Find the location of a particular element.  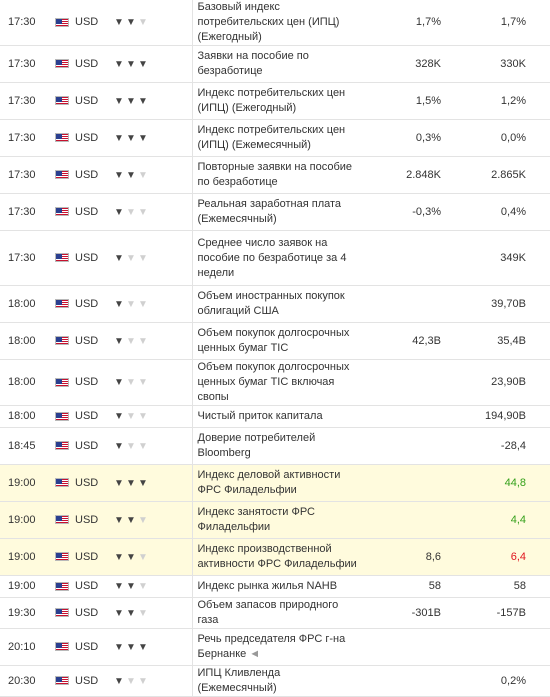

event-title: Объем запасов природного газа is located at coordinates (276, 613).